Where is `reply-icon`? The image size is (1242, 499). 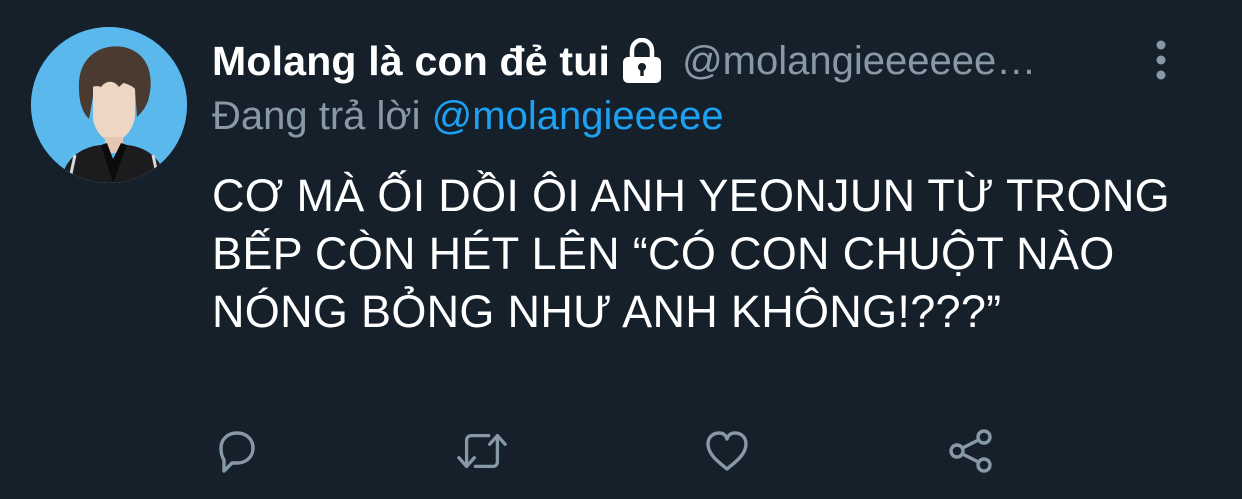 reply-icon is located at coordinates (237, 452).